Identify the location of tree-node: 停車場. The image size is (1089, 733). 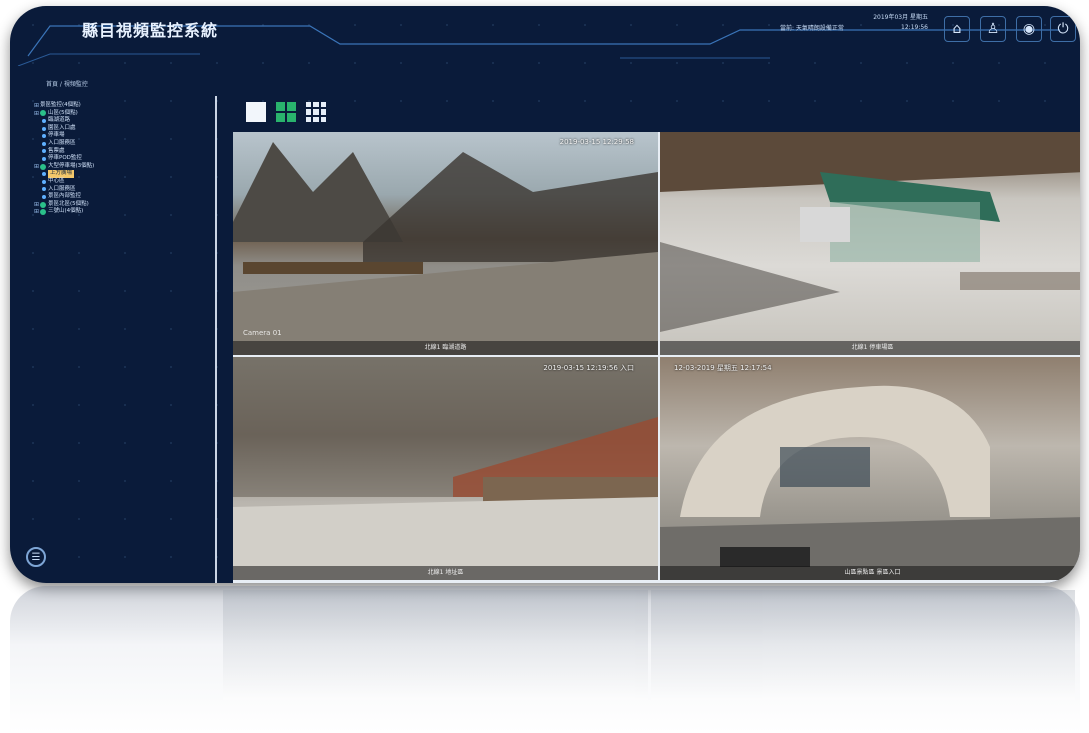
(64, 136).